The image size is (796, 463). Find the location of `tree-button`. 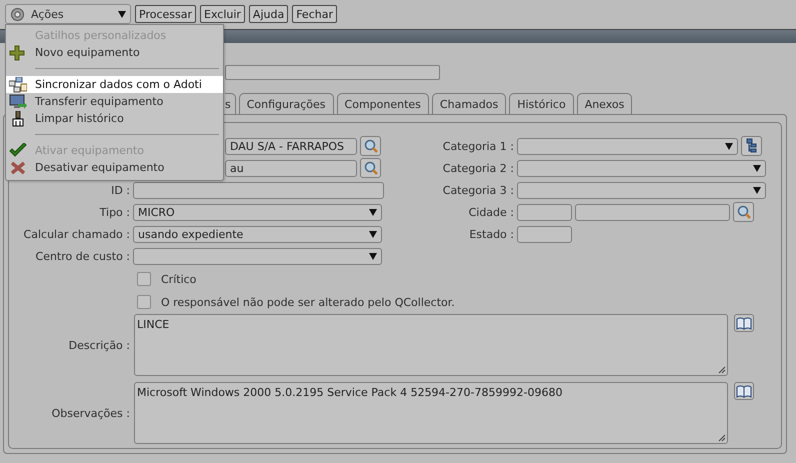

tree-button is located at coordinates (751, 146).